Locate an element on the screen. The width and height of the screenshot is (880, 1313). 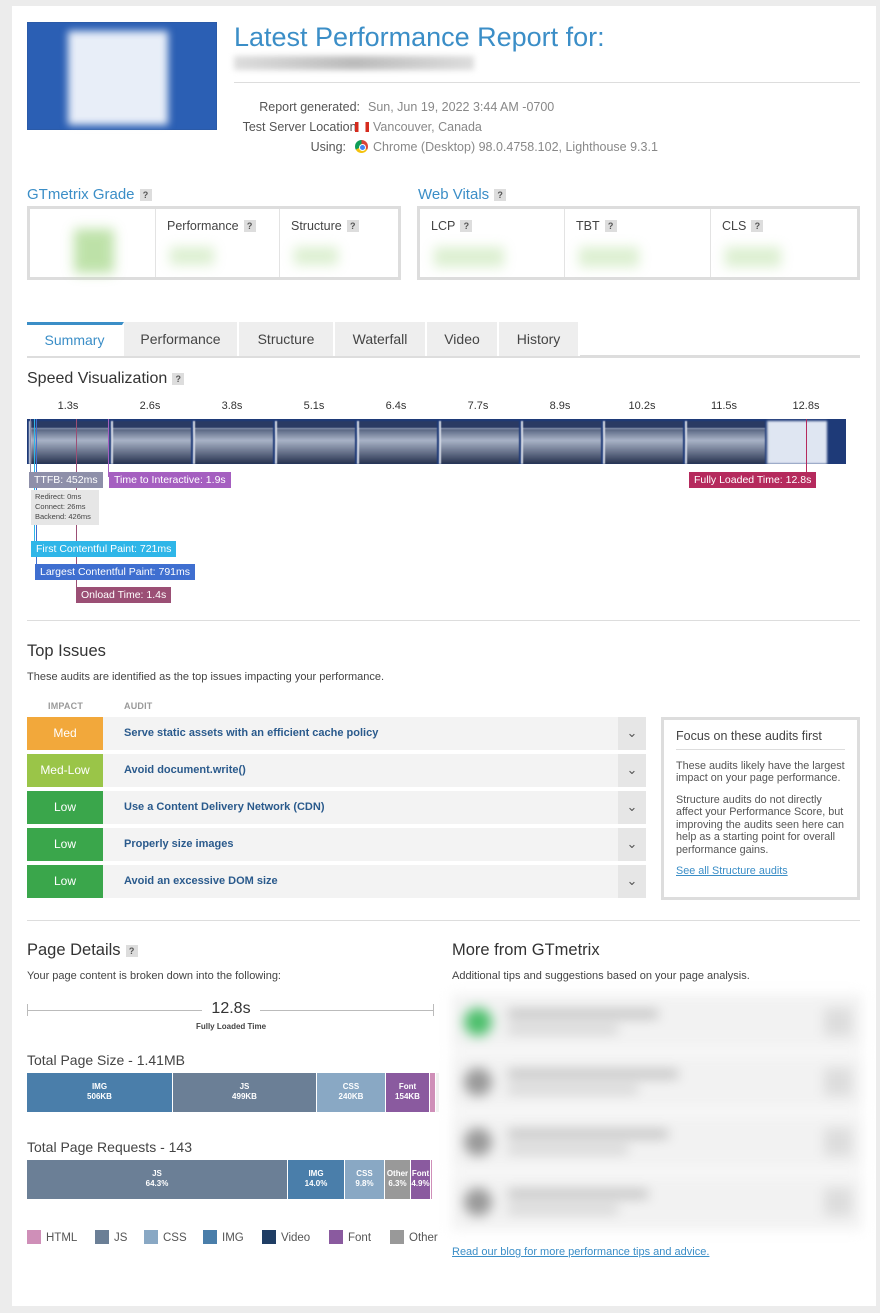
tab-summary: Summary is located at coordinates (75, 339).